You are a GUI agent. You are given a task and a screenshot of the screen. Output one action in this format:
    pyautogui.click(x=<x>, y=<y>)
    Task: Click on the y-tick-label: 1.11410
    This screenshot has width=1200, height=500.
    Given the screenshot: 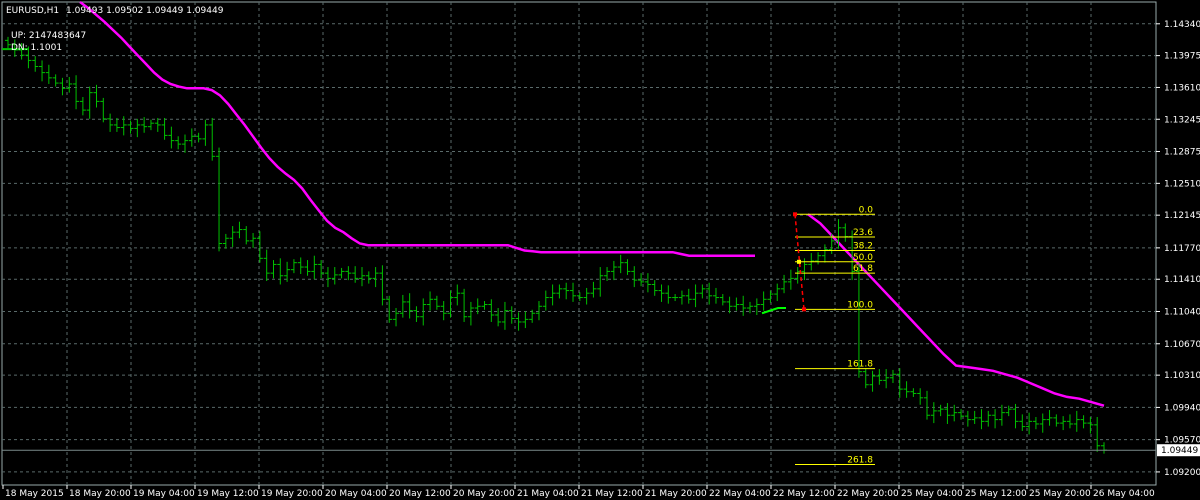 What is the action you would take?
    pyautogui.click(x=1182, y=280)
    